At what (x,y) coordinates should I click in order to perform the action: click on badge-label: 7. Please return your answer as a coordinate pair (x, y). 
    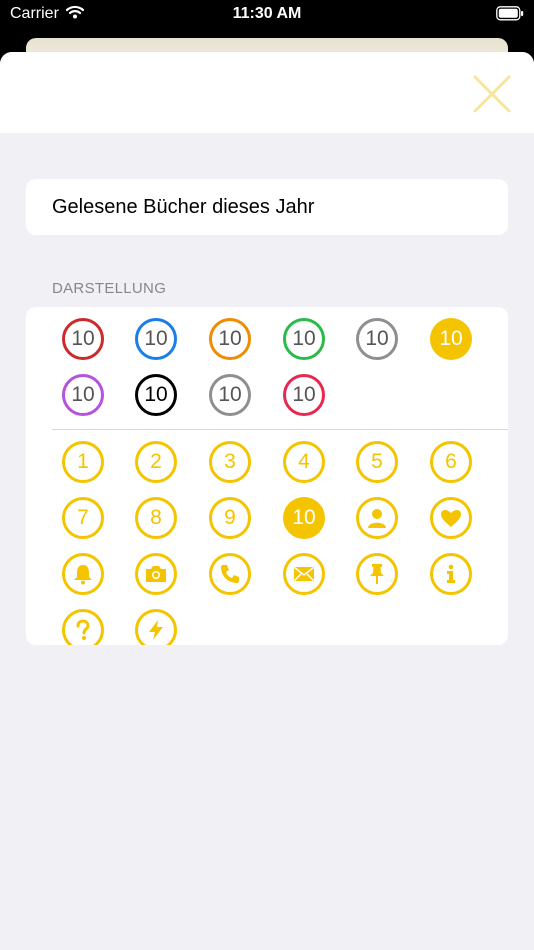
    Looking at the image, I should click on (83, 517).